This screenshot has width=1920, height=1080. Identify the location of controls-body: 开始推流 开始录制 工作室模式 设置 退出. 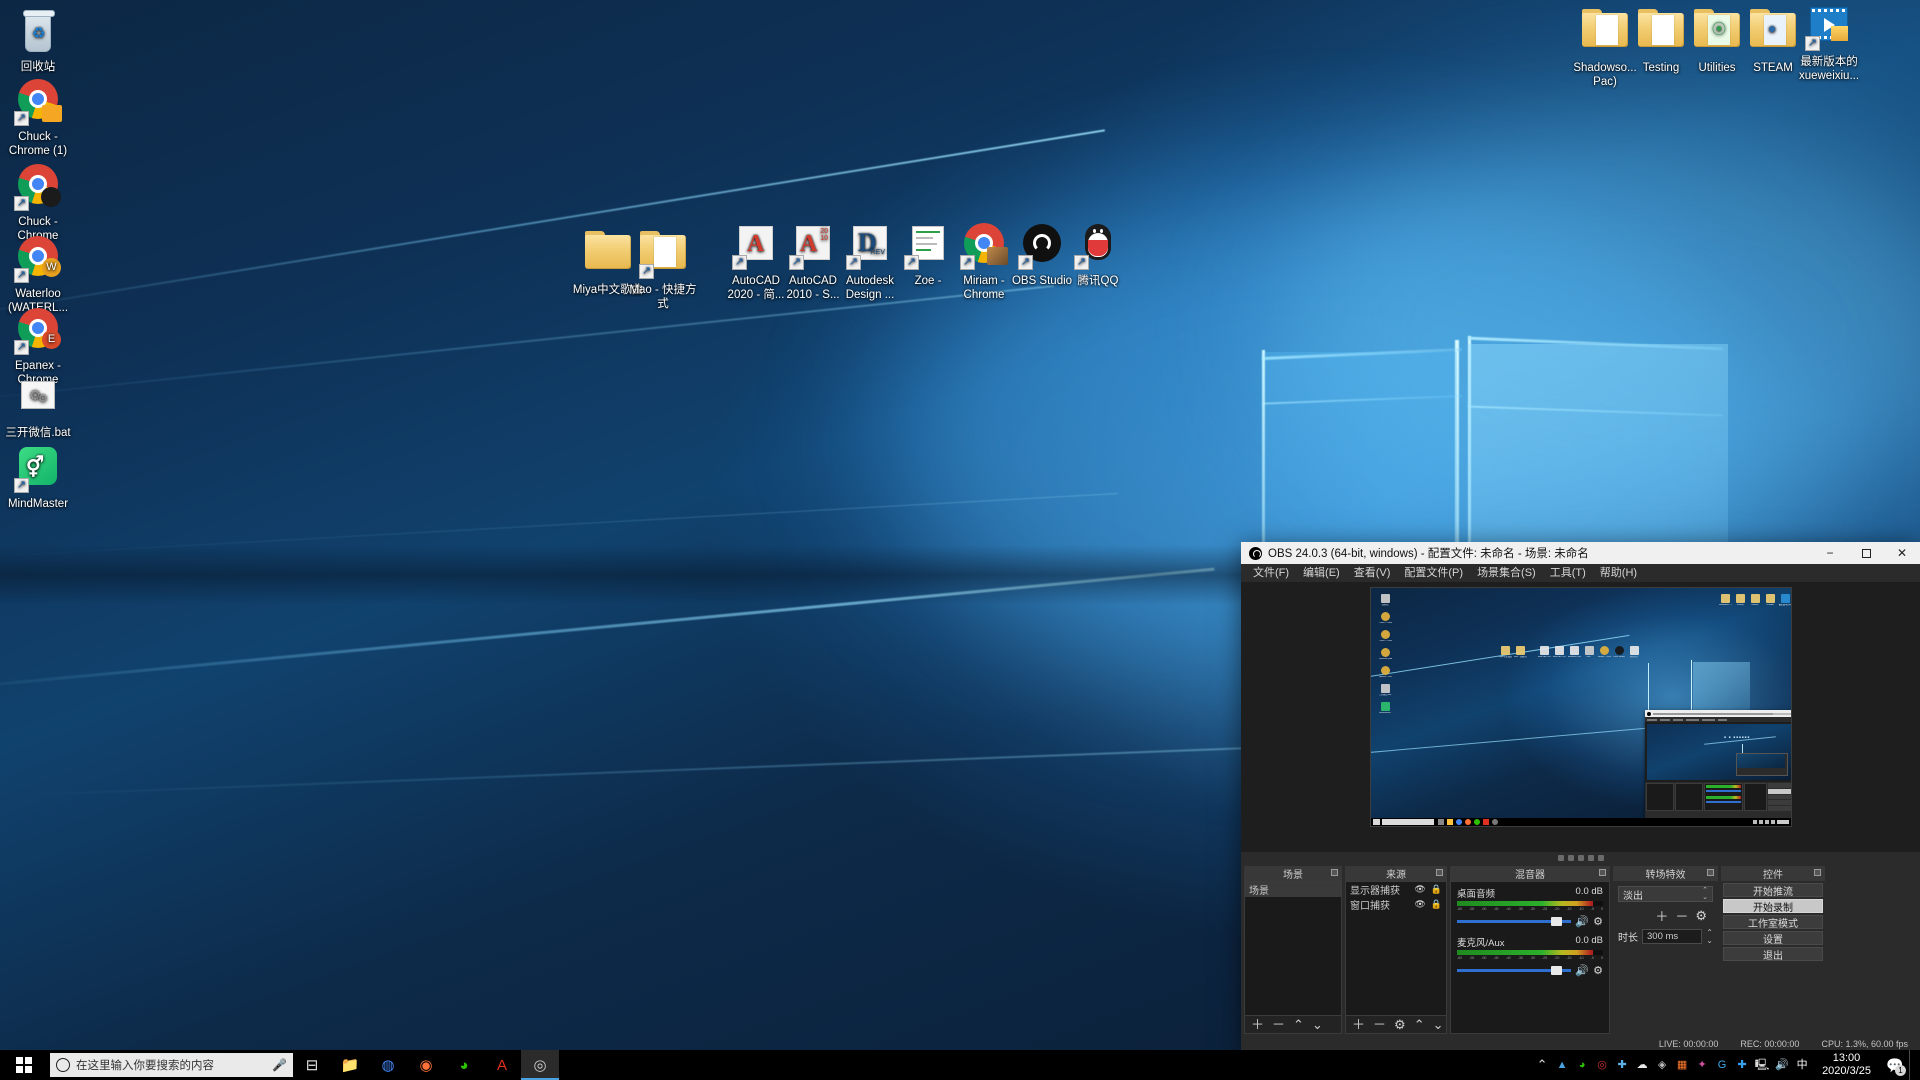
(1773, 957).